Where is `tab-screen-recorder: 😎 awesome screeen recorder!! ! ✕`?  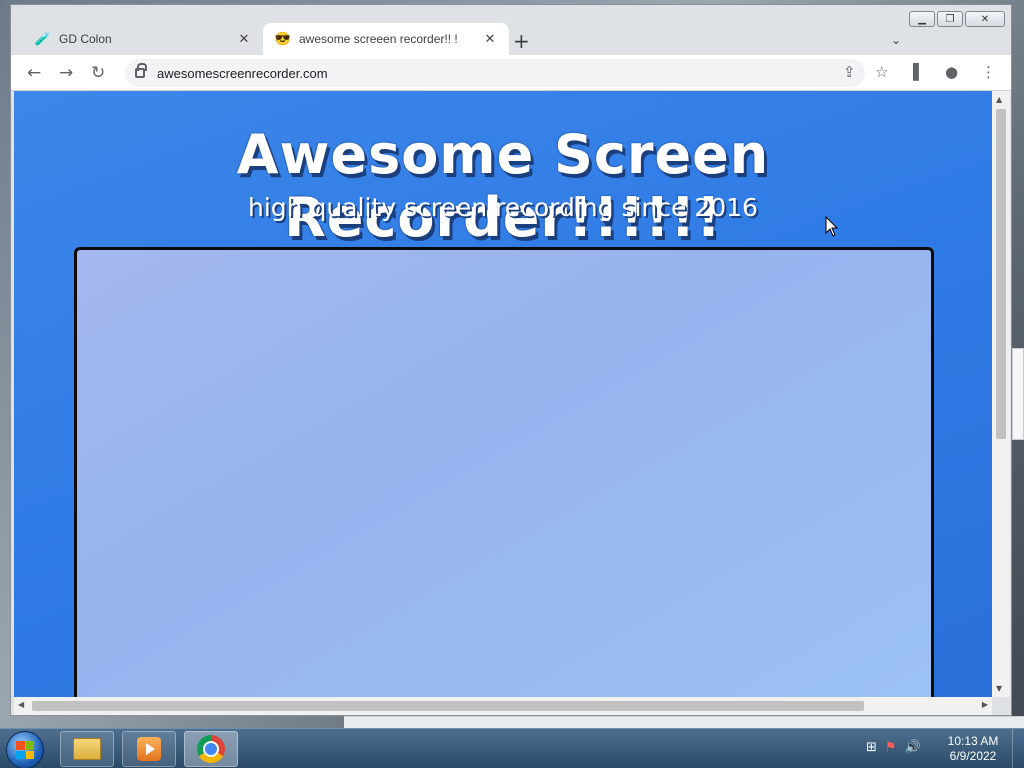
tab-screen-recorder: 😎 awesome screeen recorder!! ! ✕ is located at coordinates (386, 39).